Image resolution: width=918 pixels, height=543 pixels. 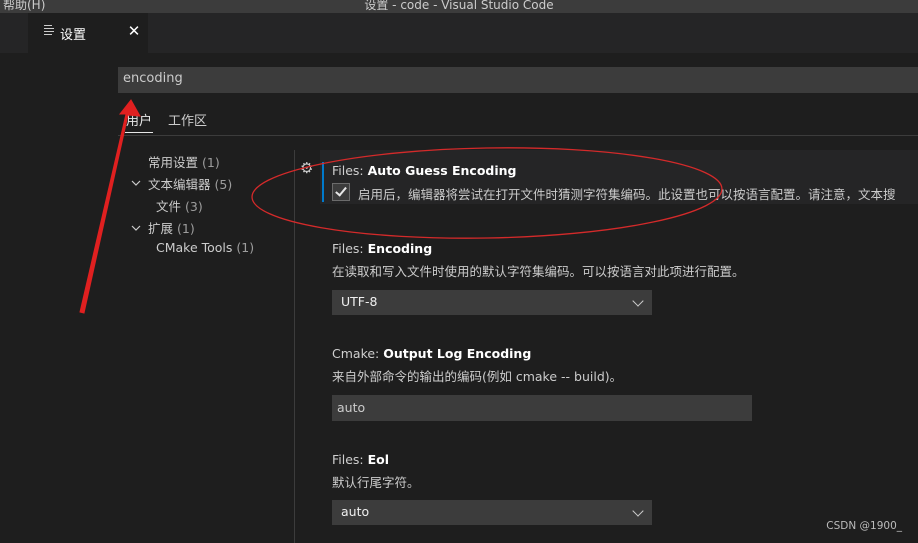 I want to click on watermark: CSDN @1900_, so click(x=864, y=526).